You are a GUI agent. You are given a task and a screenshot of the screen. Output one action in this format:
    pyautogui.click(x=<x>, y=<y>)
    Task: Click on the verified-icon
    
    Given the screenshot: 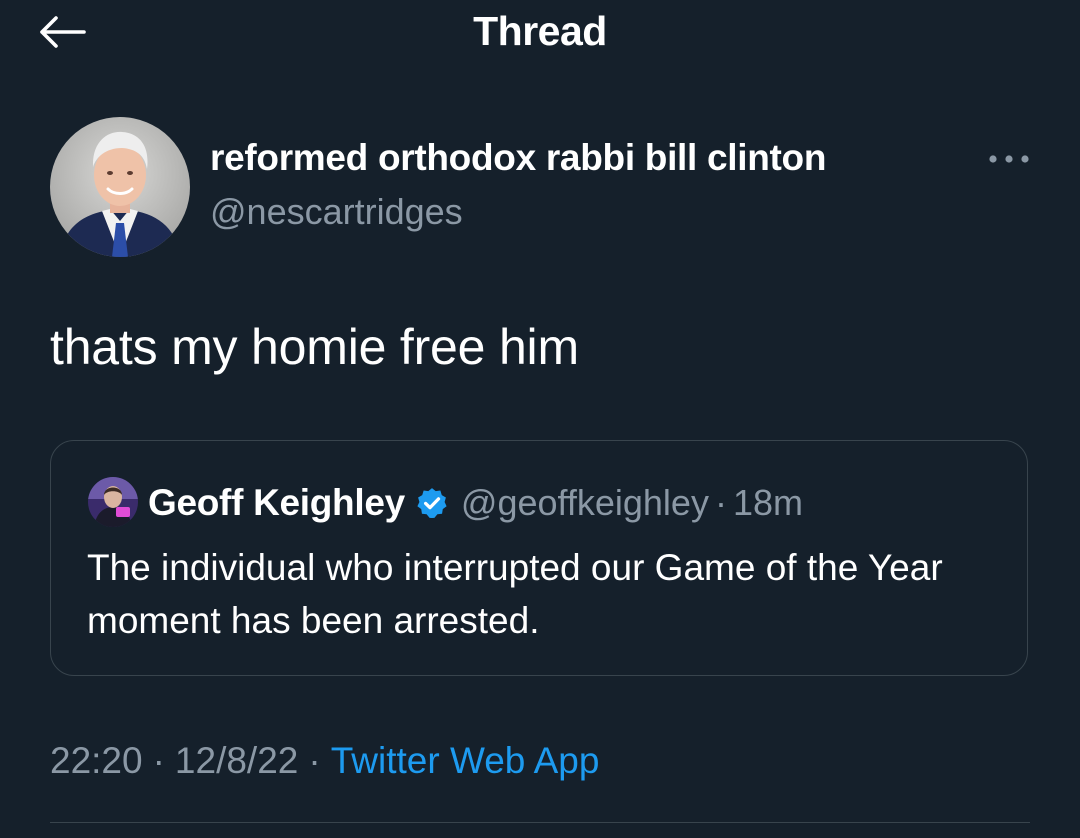 What is the action you would take?
    pyautogui.click(x=432, y=503)
    